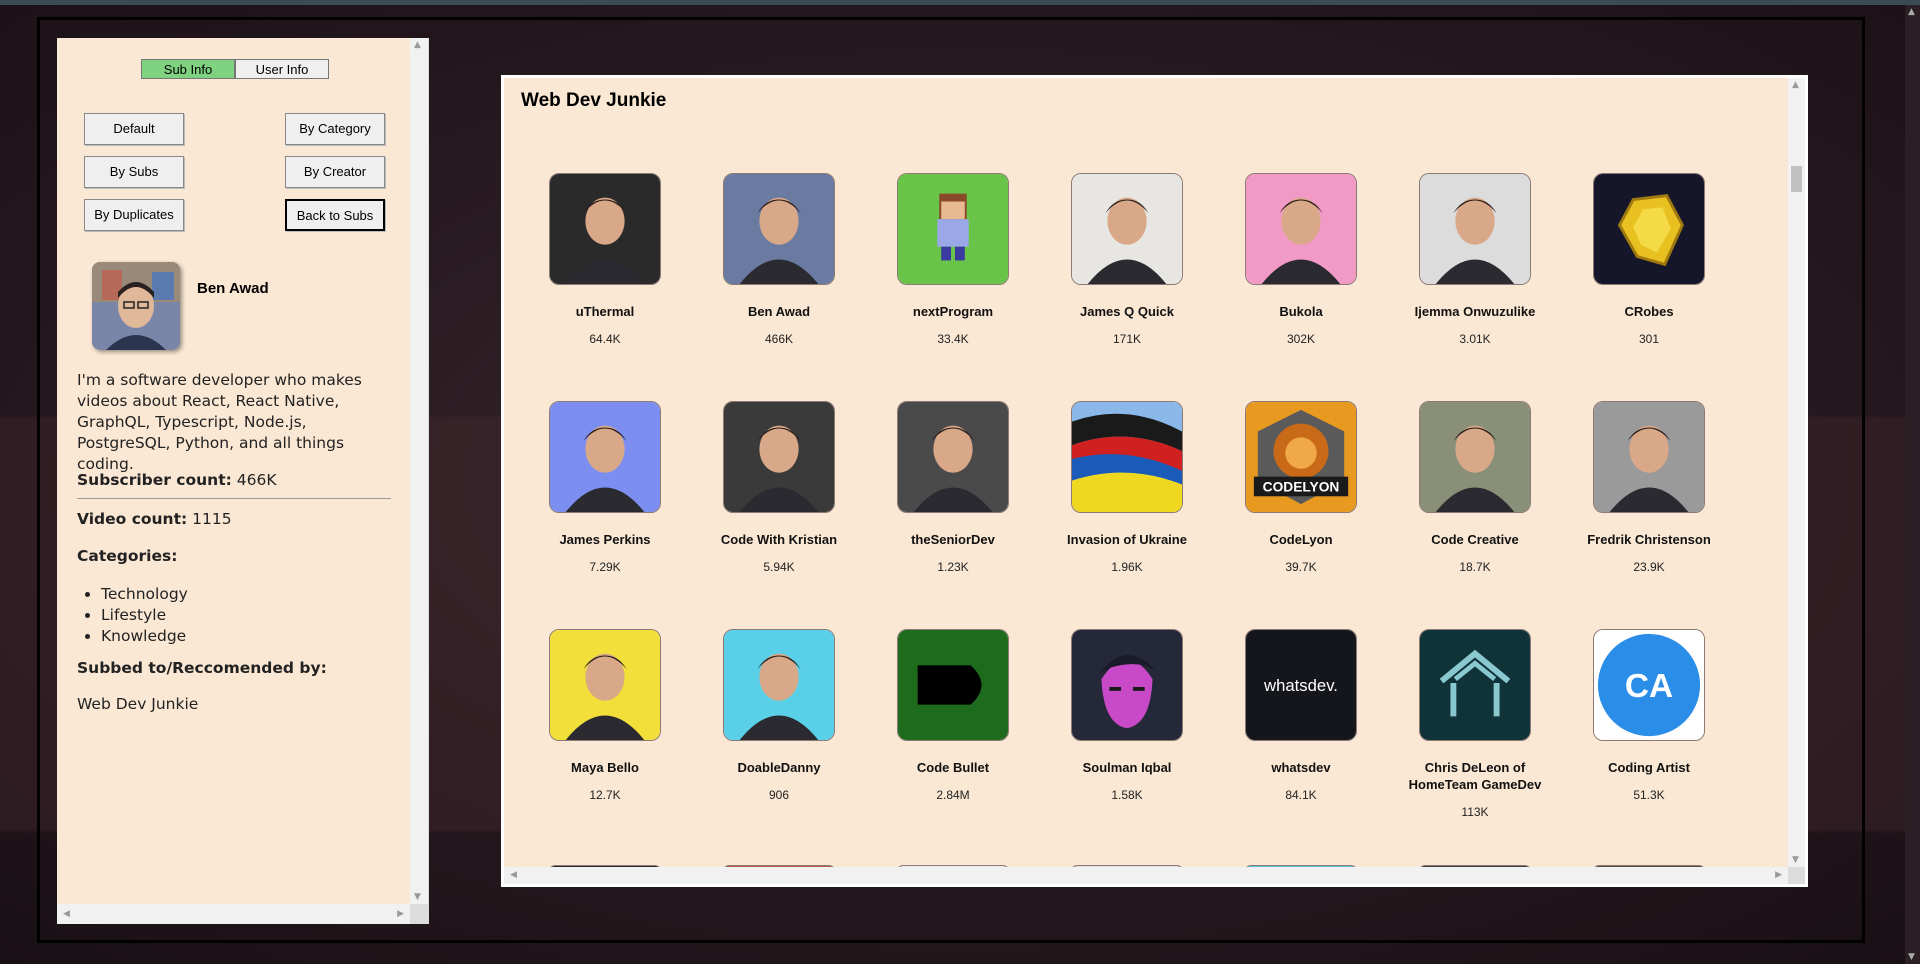 Image resolution: width=1920 pixels, height=964 pixels. What do you see at coordinates (1796, 179) in the screenshot?
I see `scroll-thumb` at bounding box center [1796, 179].